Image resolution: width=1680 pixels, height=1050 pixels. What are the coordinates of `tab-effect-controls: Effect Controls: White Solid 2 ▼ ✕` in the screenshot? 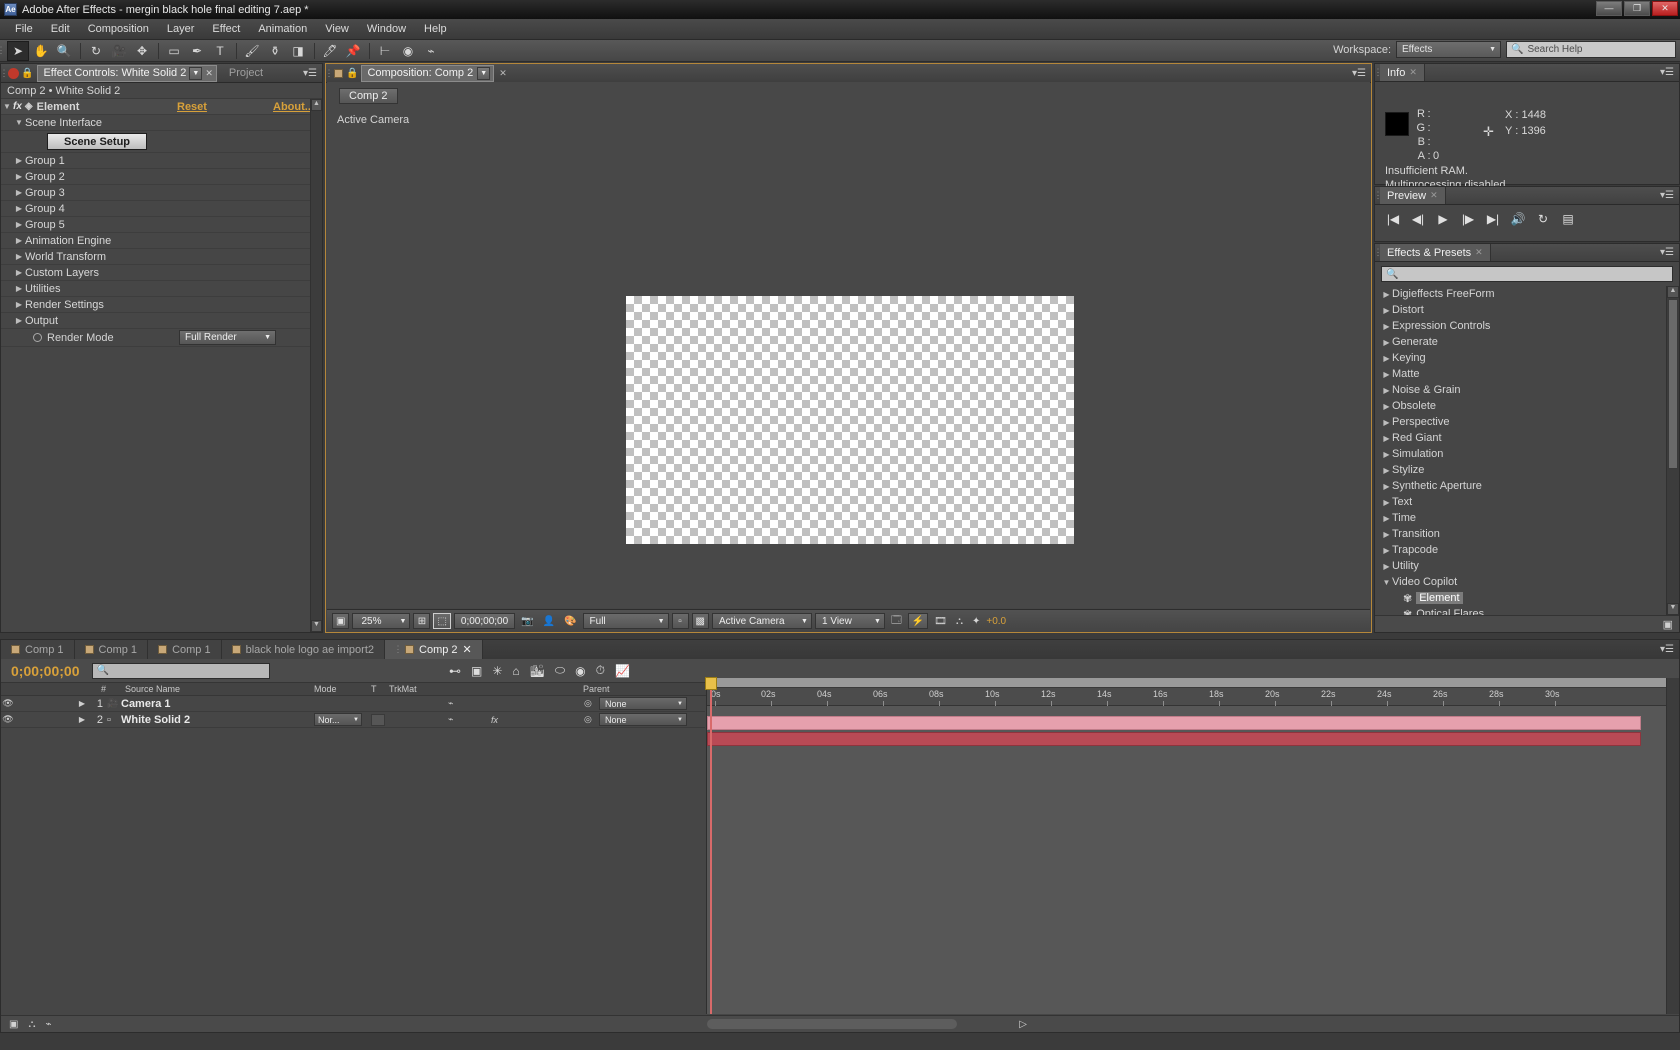 It's located at (127, 73).